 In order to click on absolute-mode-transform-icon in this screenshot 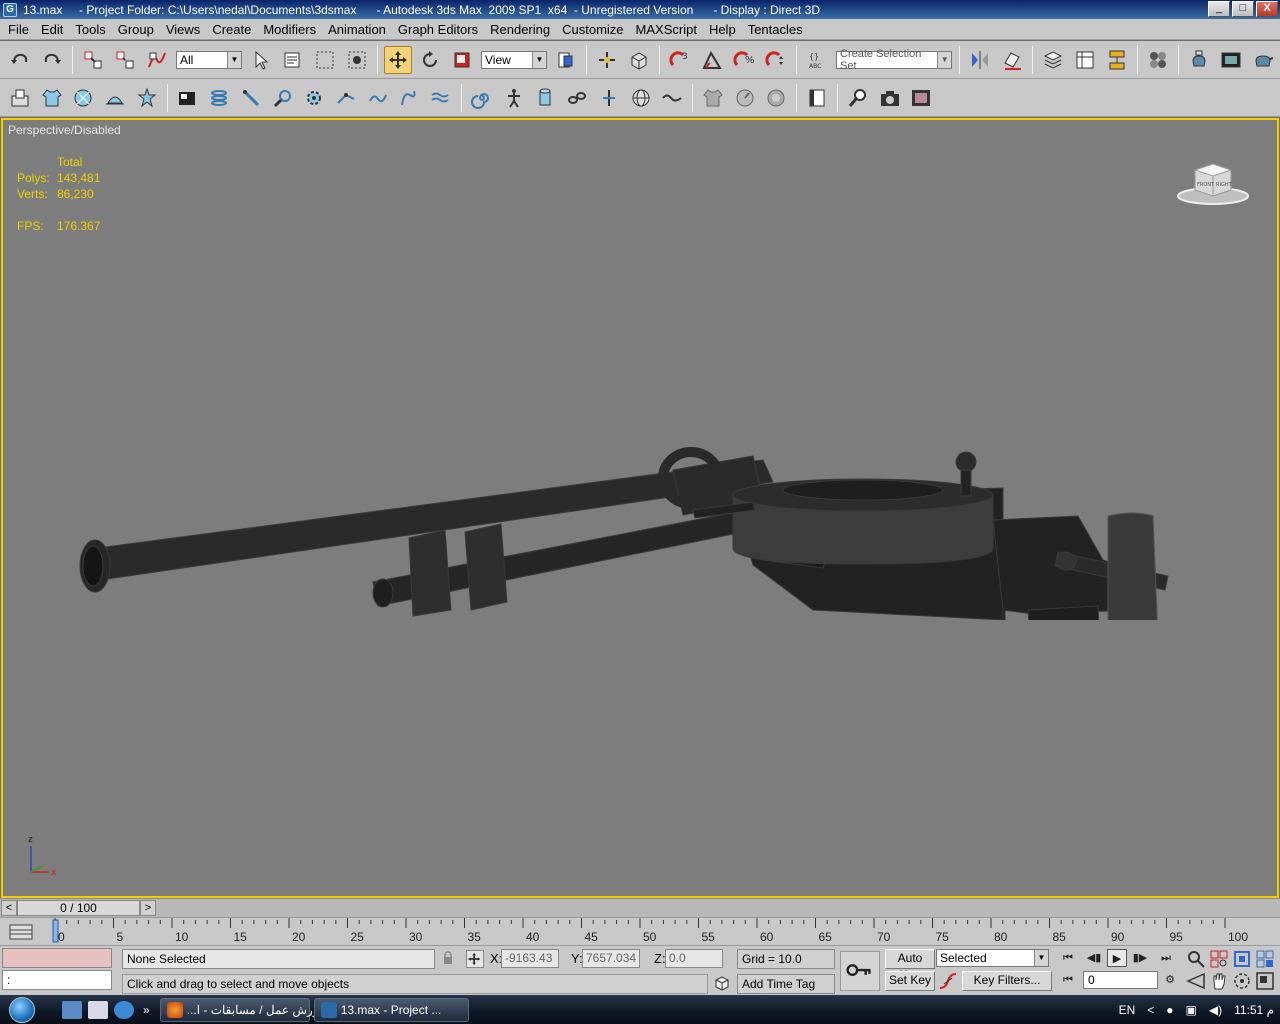, I will do `click(475, 959)`.